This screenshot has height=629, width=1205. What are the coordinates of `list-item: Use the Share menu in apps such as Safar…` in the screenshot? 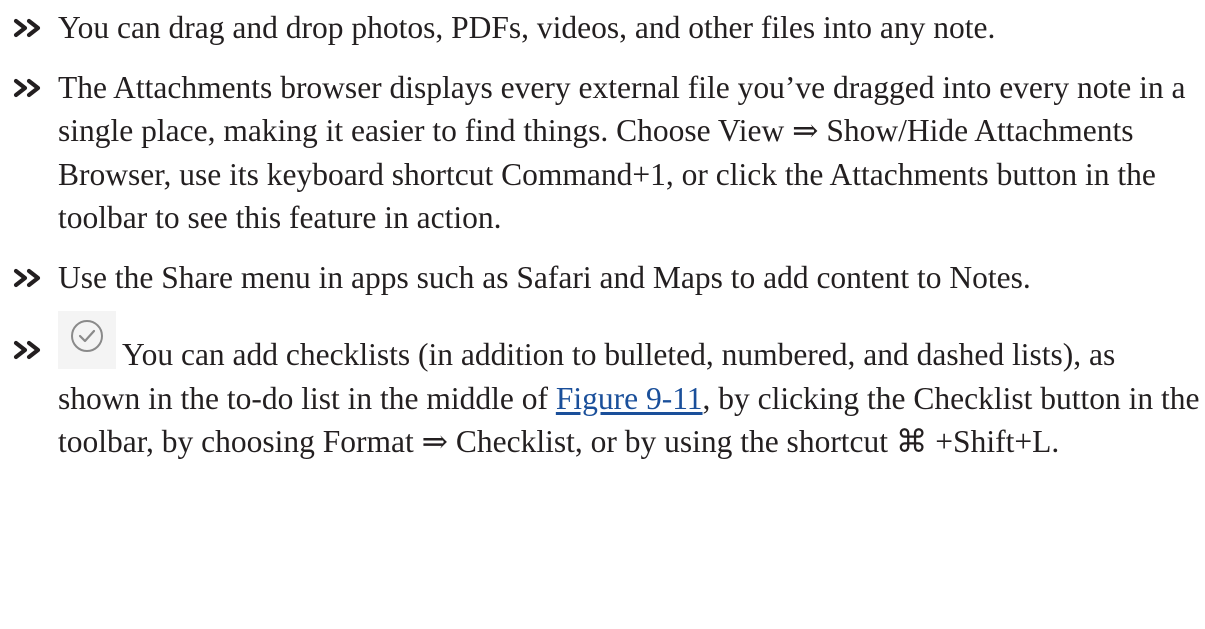 It's located at (607, 278).